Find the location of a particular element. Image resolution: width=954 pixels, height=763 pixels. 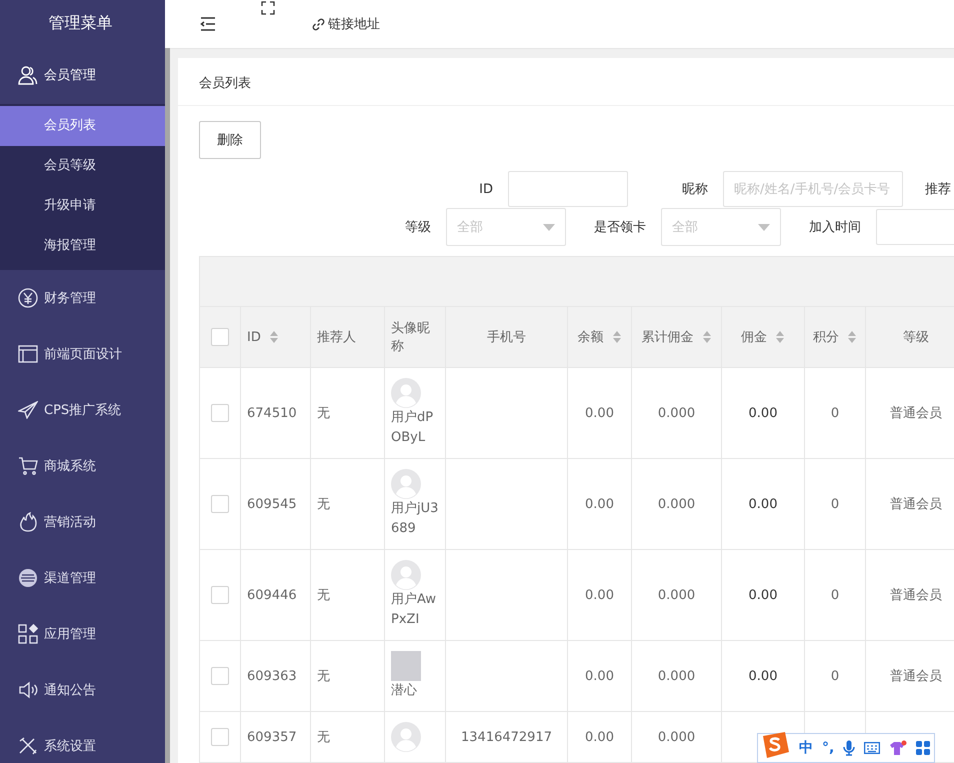

menu-title: 管理菜单 is located at coordinates (81, 23).